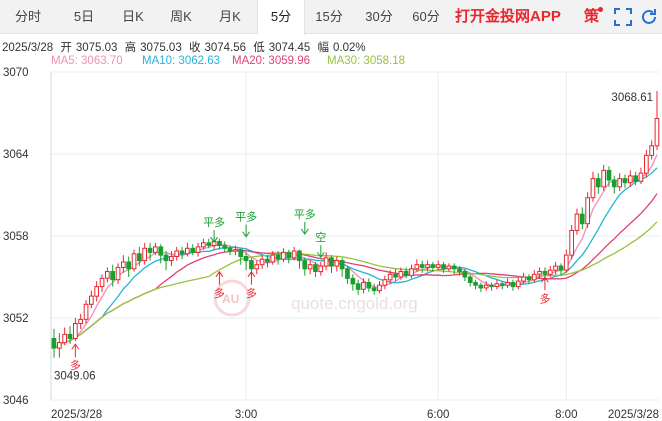 Image resolution: width=662 pixels, height=421 pixels. What do you see at coordinates (16, 155) in the screenshot?
I see `y-tick-label: 3064` at bounding box center [16, 155].